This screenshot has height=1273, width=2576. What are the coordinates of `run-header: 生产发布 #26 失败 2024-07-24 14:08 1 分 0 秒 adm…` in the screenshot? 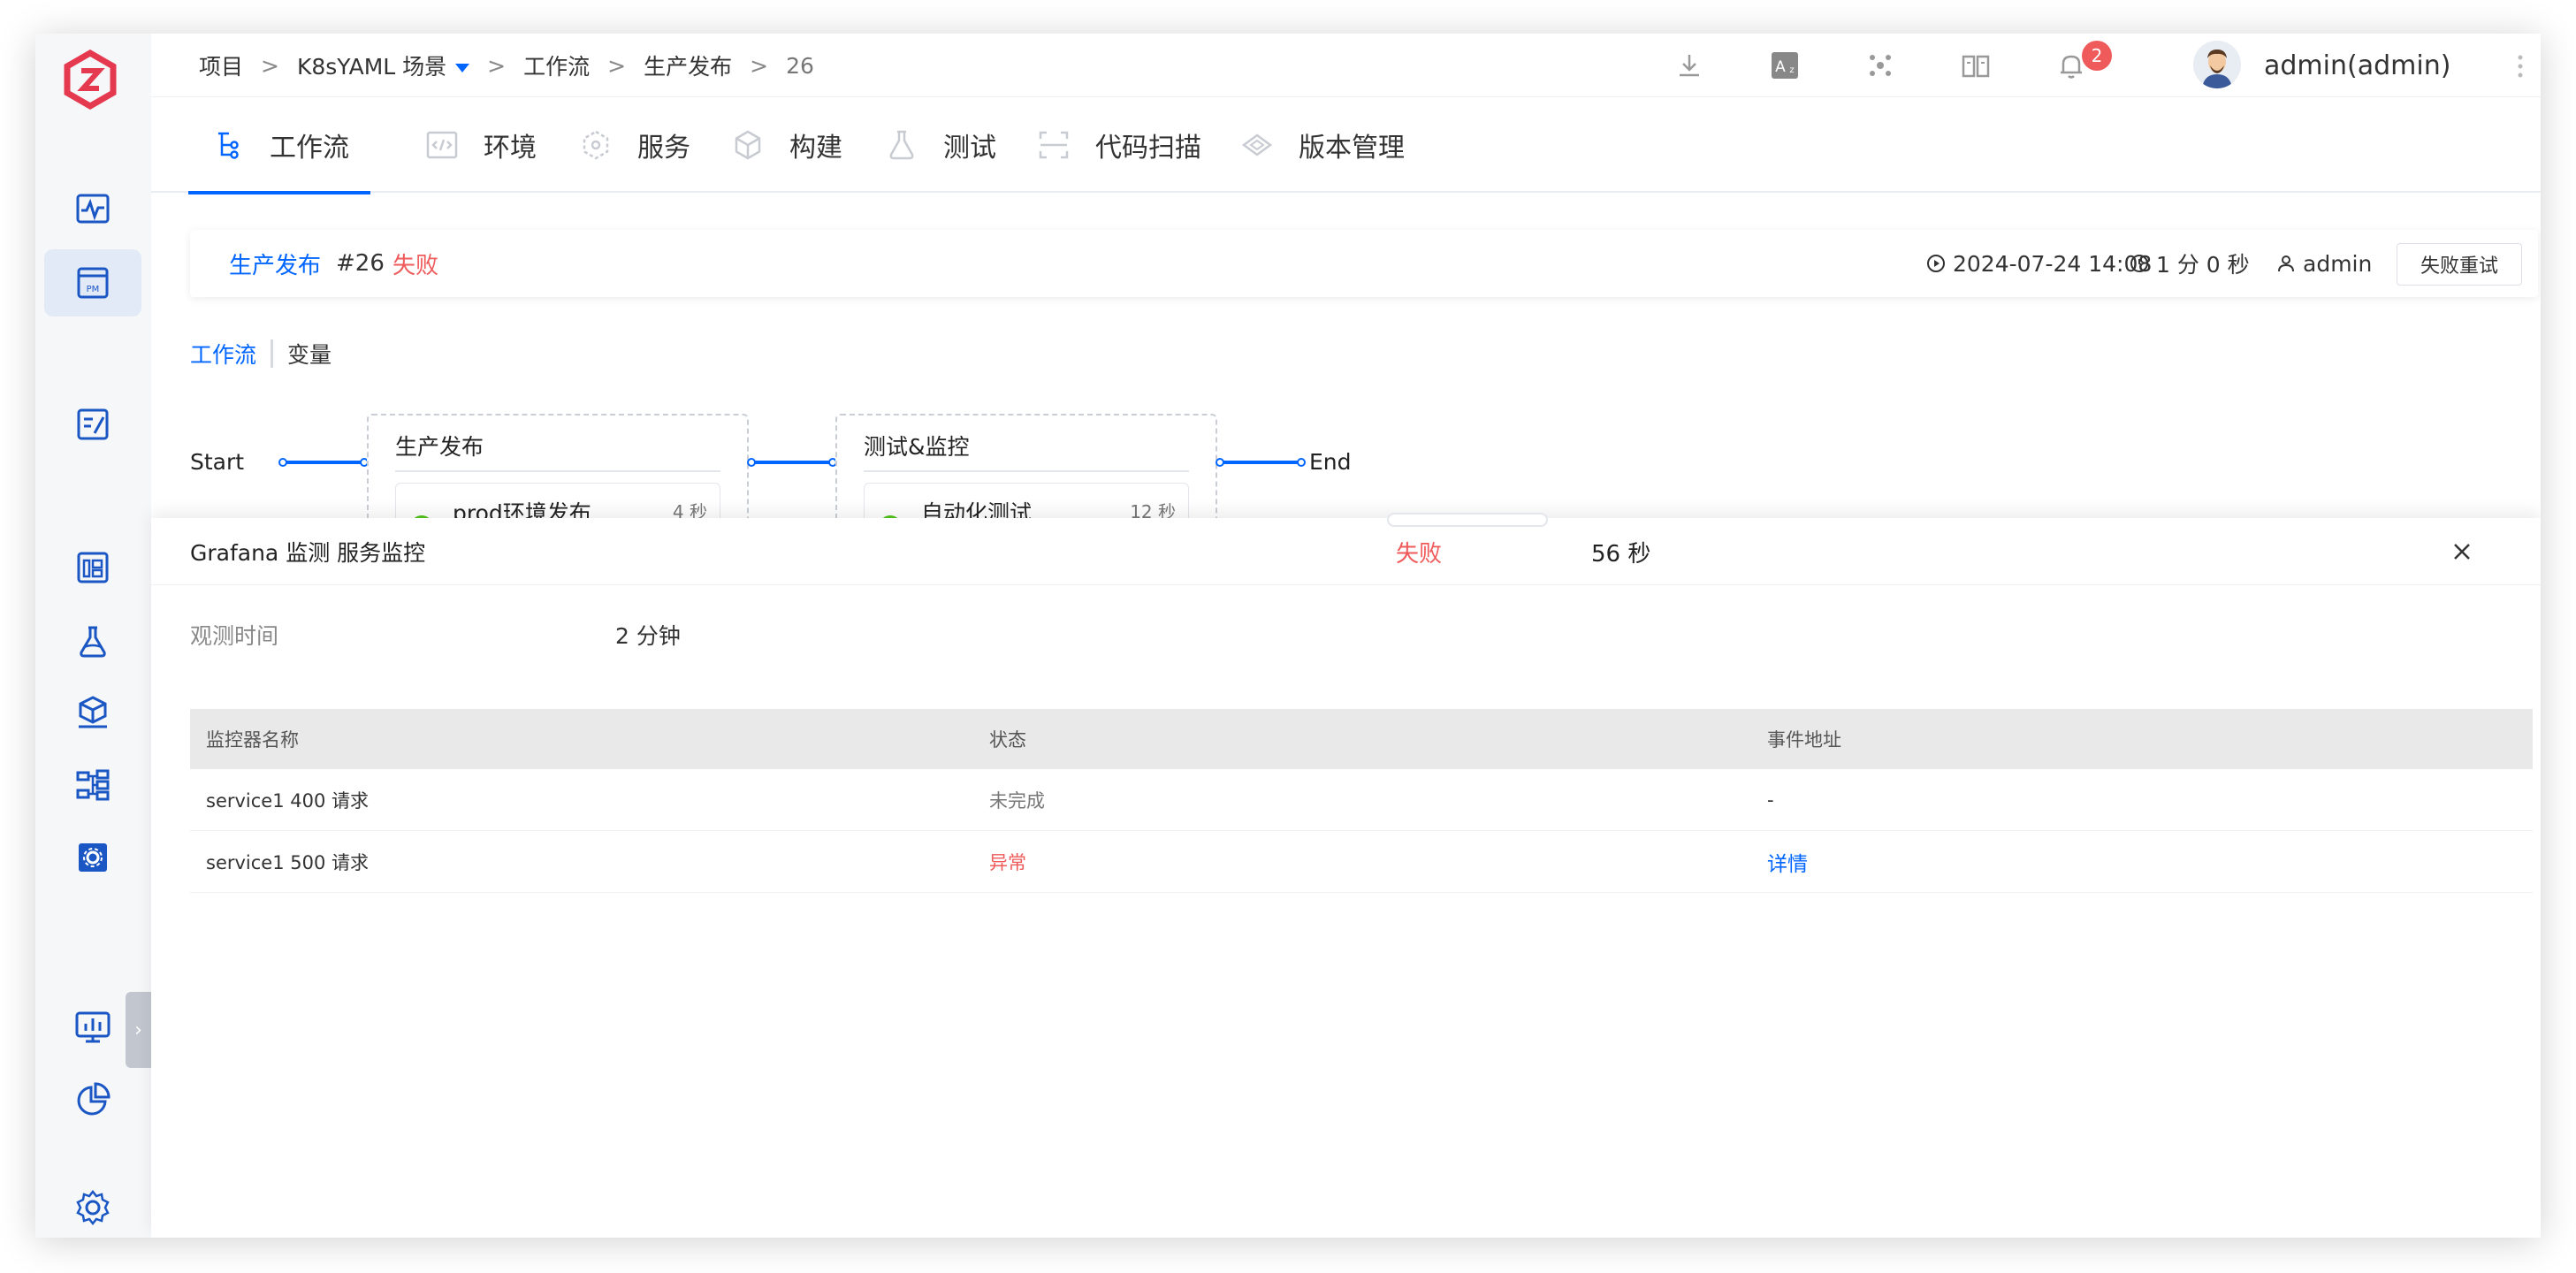 It's located at (1364, 263).